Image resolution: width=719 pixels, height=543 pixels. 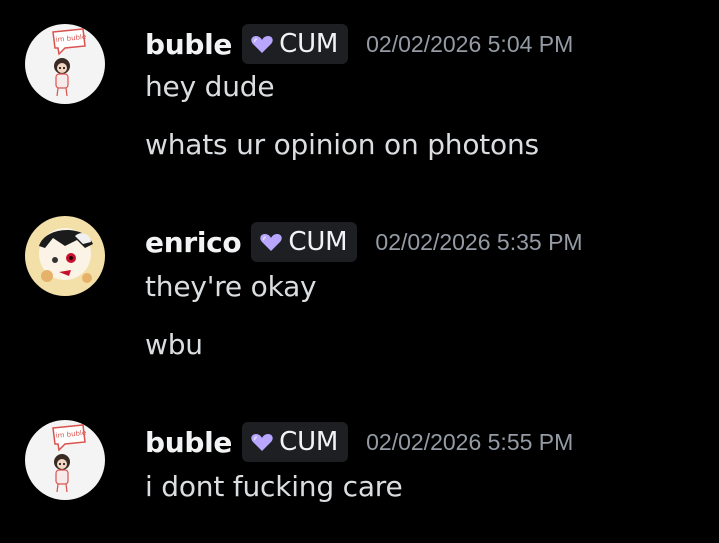 I want to click on message-header: buble CUM 02/02/2026 5:55 PM, so click(x=359, y=442).